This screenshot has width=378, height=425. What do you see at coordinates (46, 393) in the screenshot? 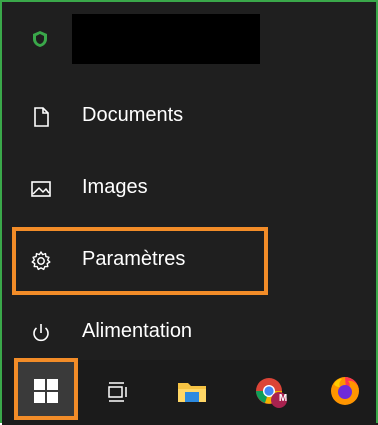
I see `windows-start-icon` at bounding box center [46, 393].